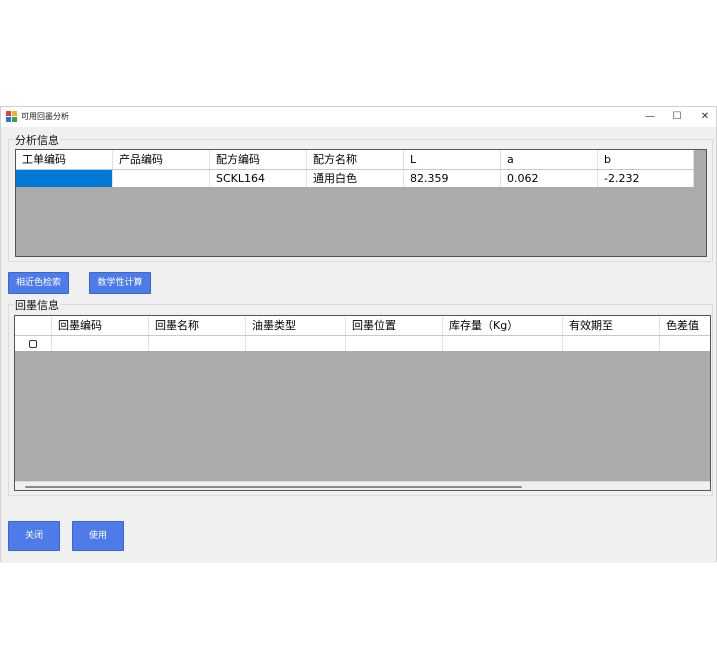 This screenshot has width=717, height=667. Describe the element at coordinates (258, 178) in the screenshot. I see `cell-formula-code: SCKL164` at that location.